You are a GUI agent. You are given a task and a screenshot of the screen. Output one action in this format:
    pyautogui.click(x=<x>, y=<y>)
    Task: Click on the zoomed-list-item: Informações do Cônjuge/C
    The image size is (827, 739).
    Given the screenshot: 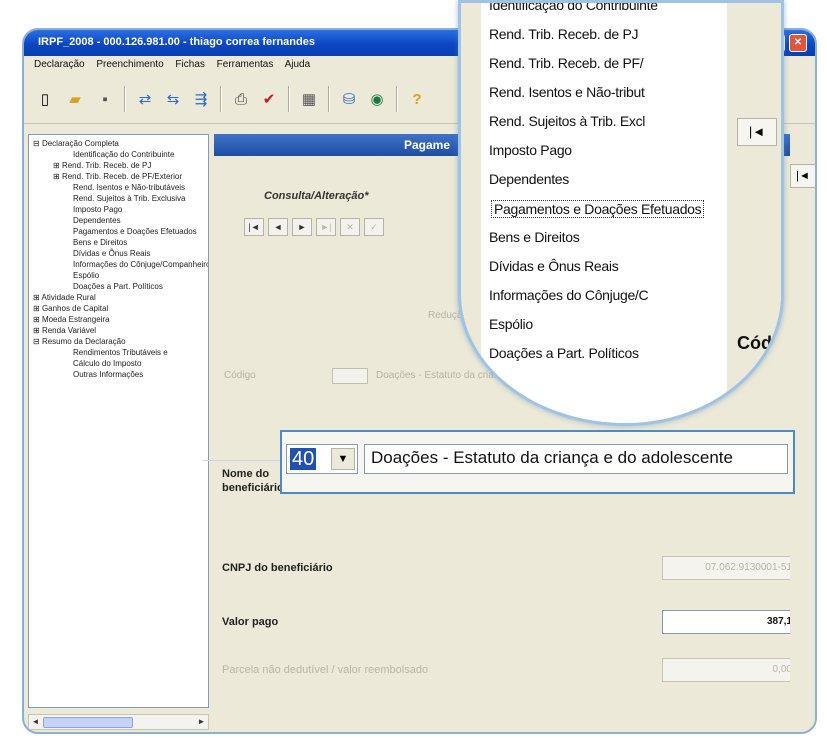 What is the action you would take?
    pyautogui.click(x=569, y=295)
    